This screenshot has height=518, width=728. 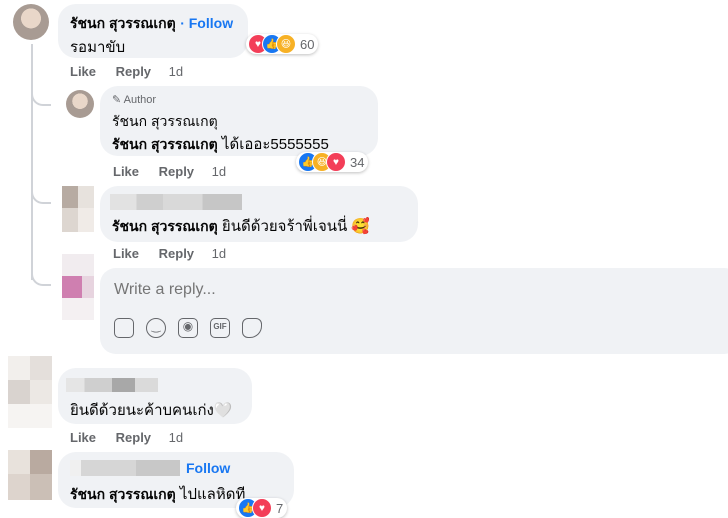 I want to click on reply-input, so click(x=364, y=290).